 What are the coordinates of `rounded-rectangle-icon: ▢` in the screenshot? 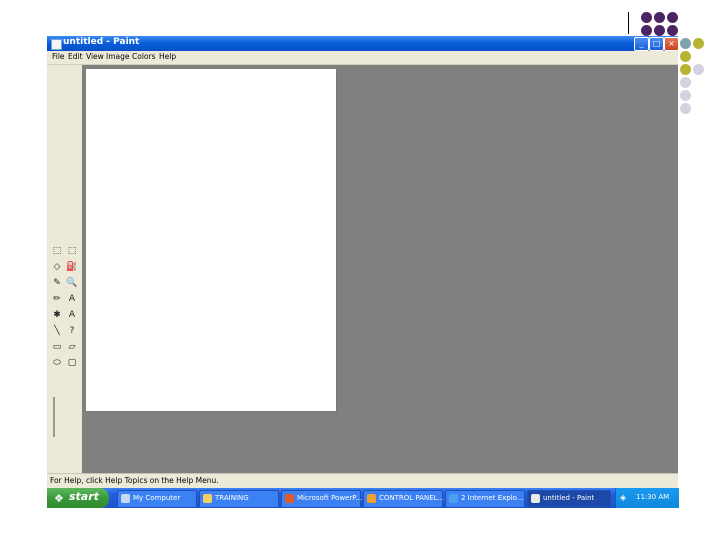 It's located at (72, 363).